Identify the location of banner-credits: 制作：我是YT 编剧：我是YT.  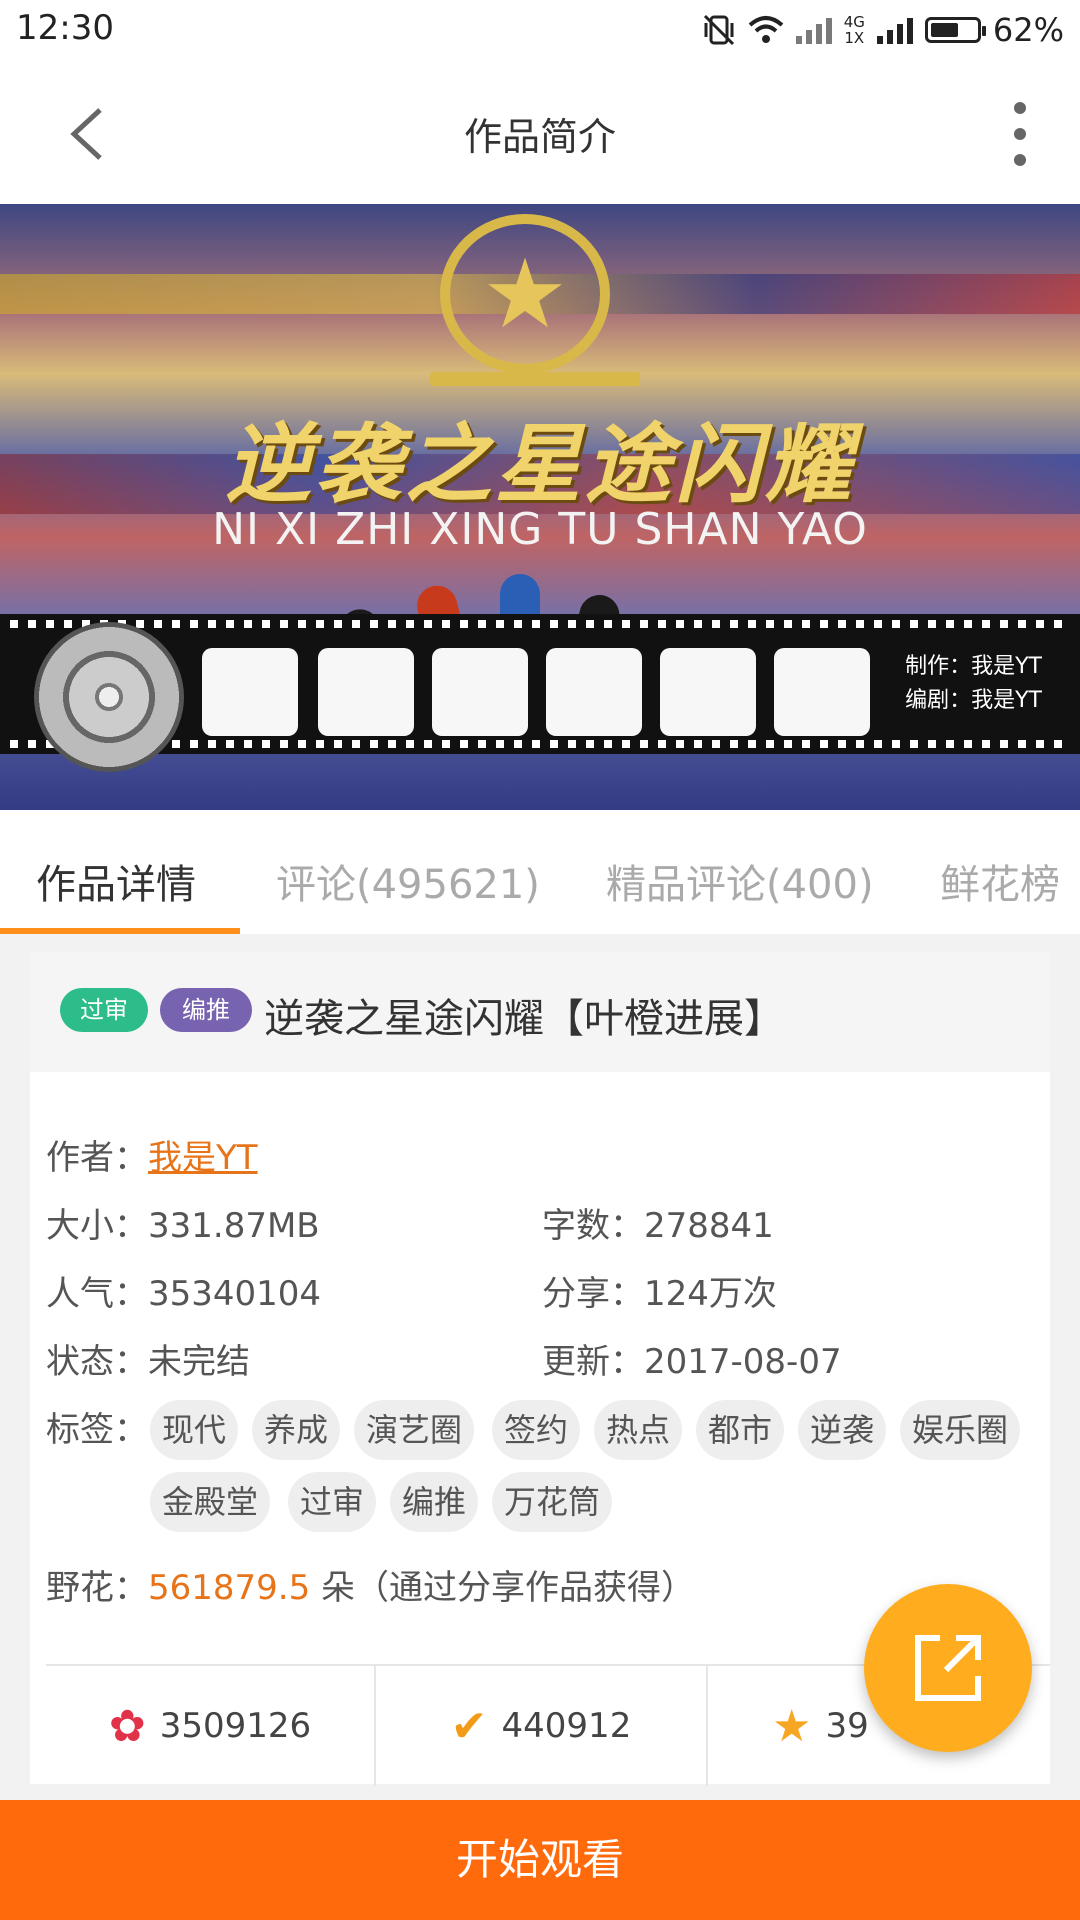
(973, 683).